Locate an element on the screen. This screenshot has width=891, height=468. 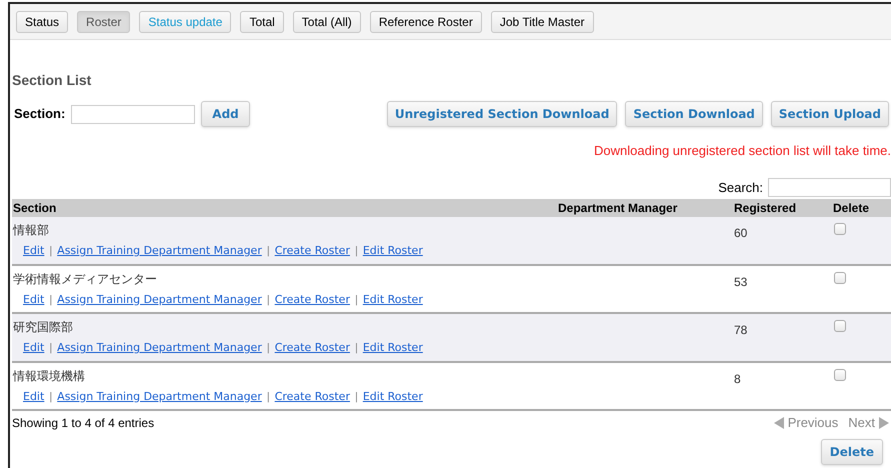
column-header: Section is located at coordinates (34, 208).